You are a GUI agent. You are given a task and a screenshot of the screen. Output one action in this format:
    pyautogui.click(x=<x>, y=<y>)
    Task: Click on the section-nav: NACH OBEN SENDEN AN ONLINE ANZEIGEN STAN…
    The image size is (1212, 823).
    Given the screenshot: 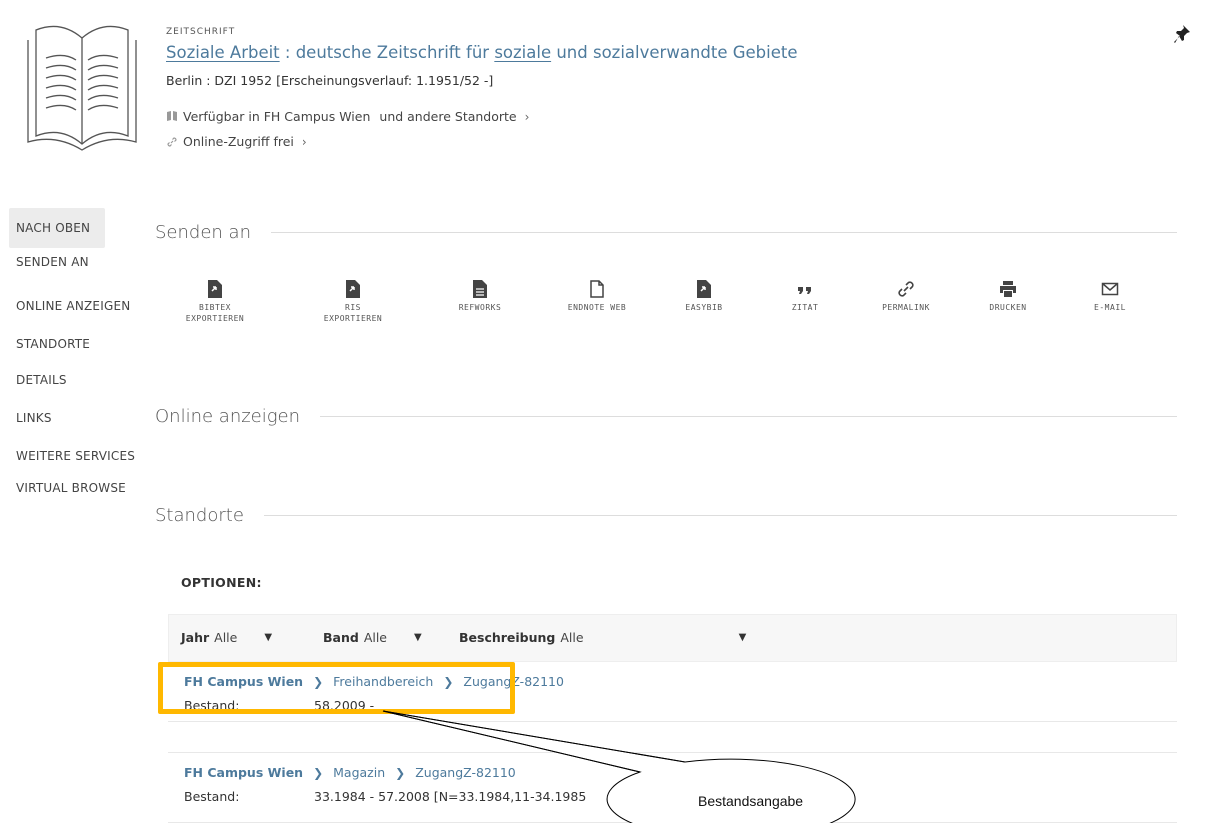 What is the action you would take?
    pyautogui.click(x=84, y=358)
    